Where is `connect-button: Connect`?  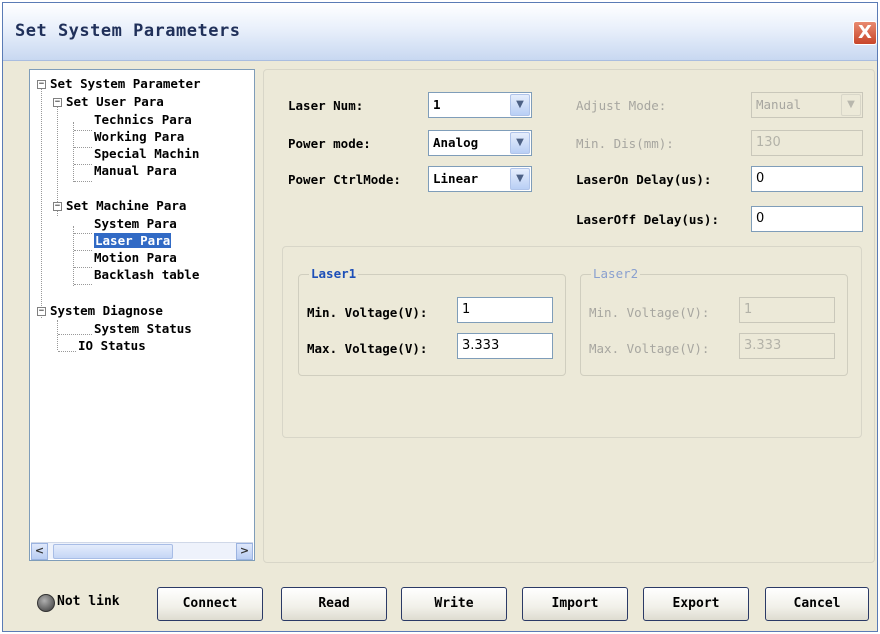 connect-button: Connect is located at coordinates (210, 604).